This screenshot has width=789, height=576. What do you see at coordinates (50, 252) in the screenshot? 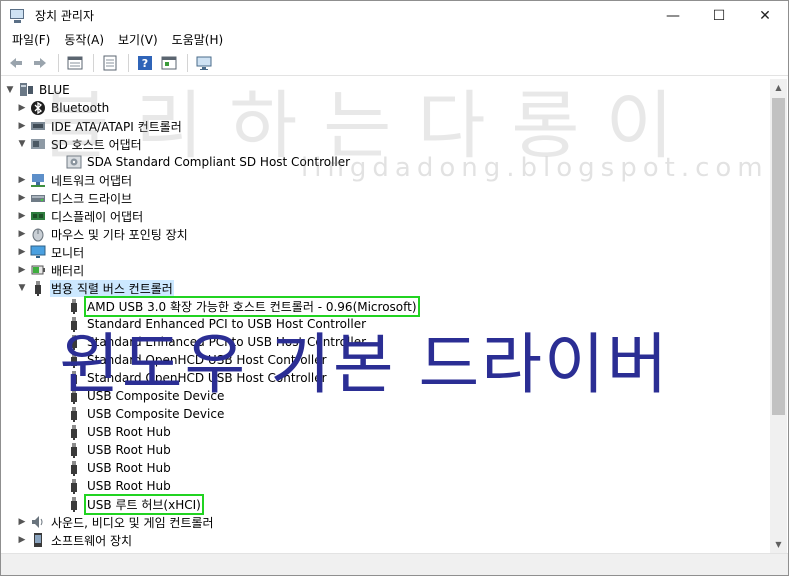
I see `tree-item: ▶ 모니터` at bounding box center [50, 252].